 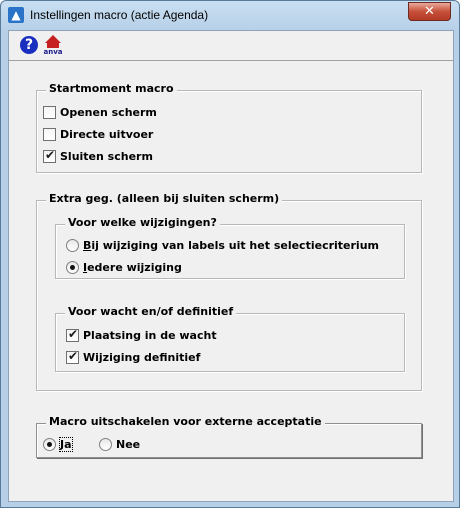 I want to click on toolbar: ? anva, so click(x=231, y=46).